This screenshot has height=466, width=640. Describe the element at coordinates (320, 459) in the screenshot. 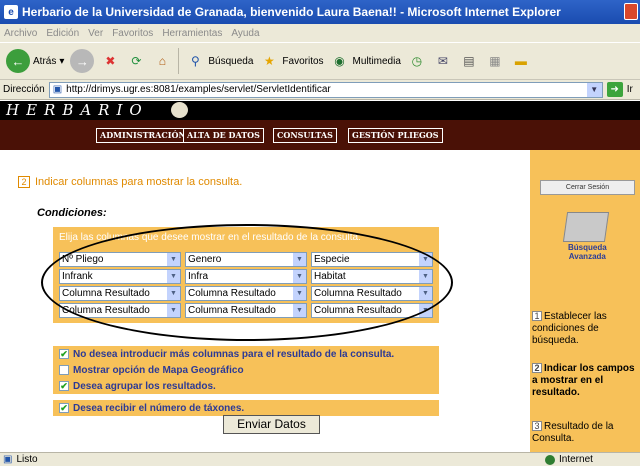

I see `status-bar: ▣ Listo Internet` at that location.